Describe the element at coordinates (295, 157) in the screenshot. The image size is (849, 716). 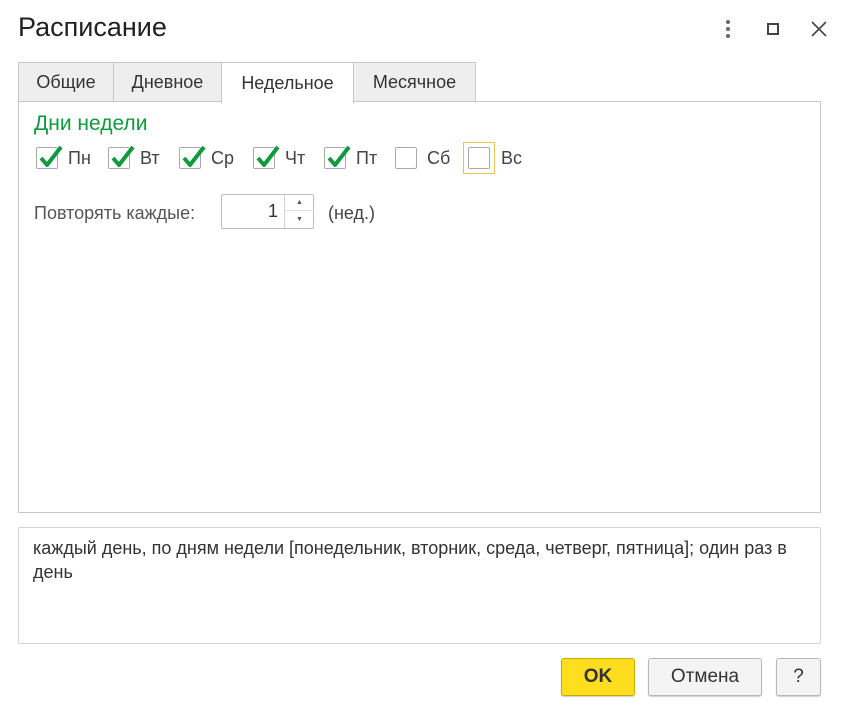
I see `day-label: Чт` at that location.